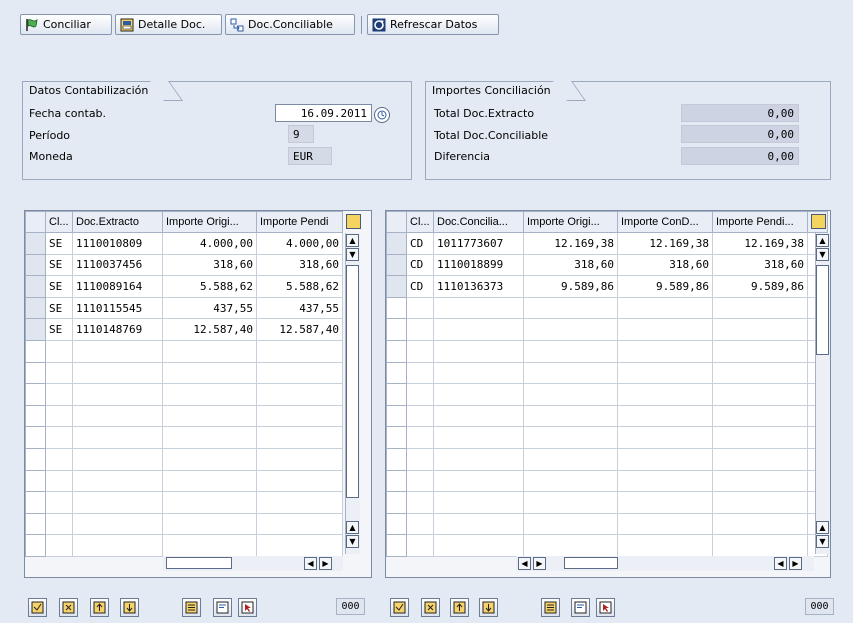 This screenshot has width=853, height=623. What do you see at coordinates (66, 24) in the screenshot?
I see `conciliar-button: Conciliar` at bounding box center [66, 24].